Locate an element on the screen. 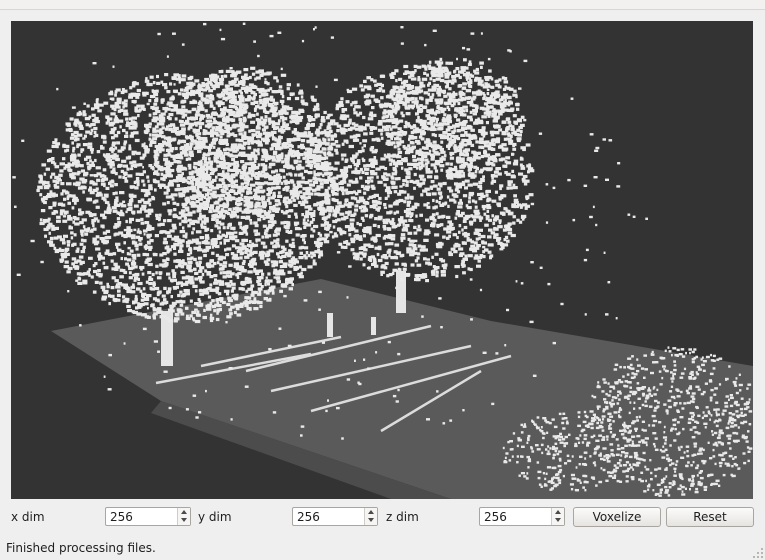  x-dim-up-arrow-icon is located at coordinates (184, 512).